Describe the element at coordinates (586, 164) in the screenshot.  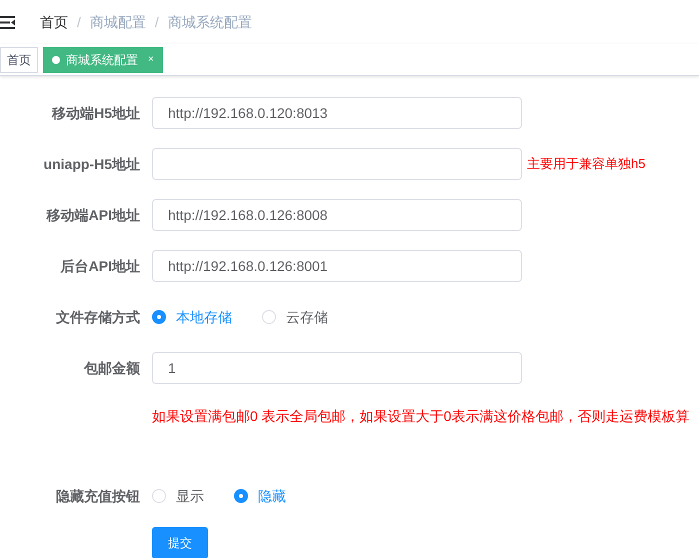
I see `hint-text: 主要用于兼容单独h5` at that location.